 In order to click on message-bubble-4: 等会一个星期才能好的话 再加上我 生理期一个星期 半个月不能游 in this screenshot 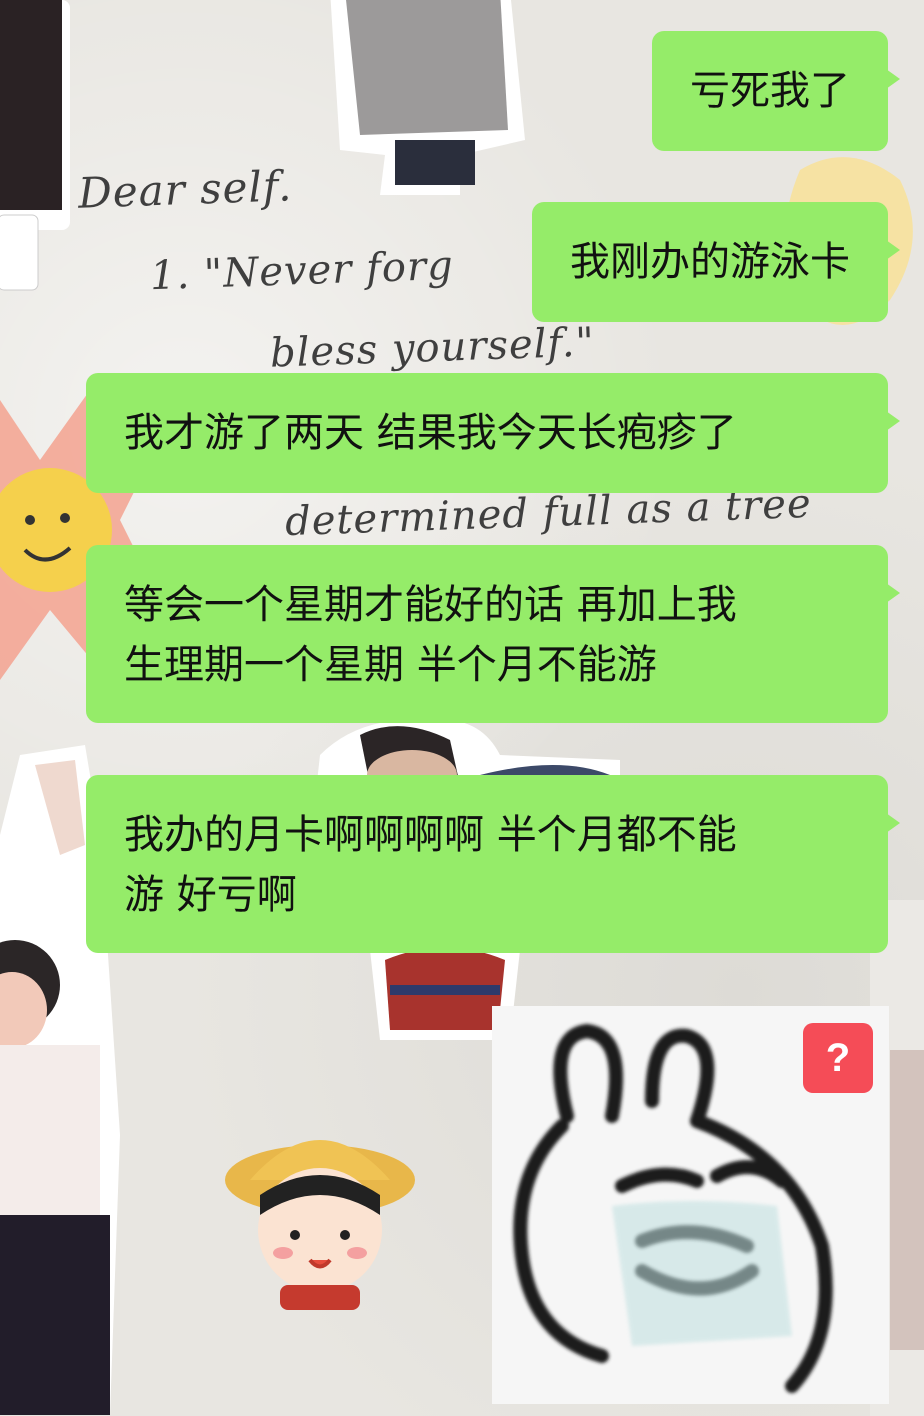, I will do `click(493, 634)`.